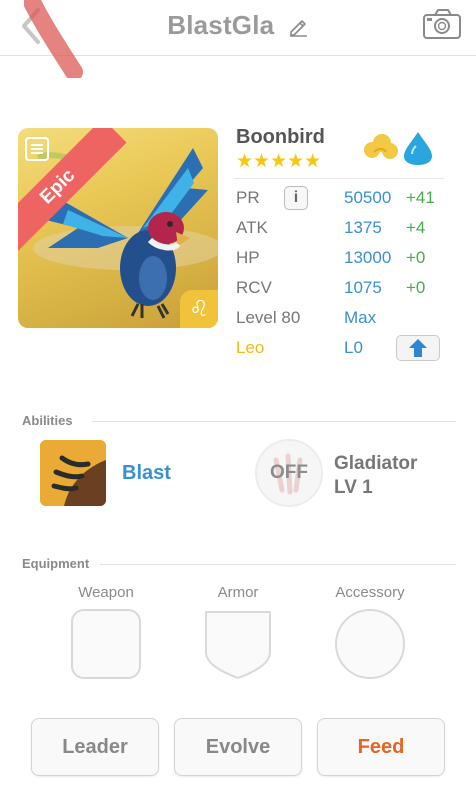 This screenshot has width=476, height=800. Describe the element at coordinates (254, 287) in the screenshot. I see `stat-label: RCV` at that location.